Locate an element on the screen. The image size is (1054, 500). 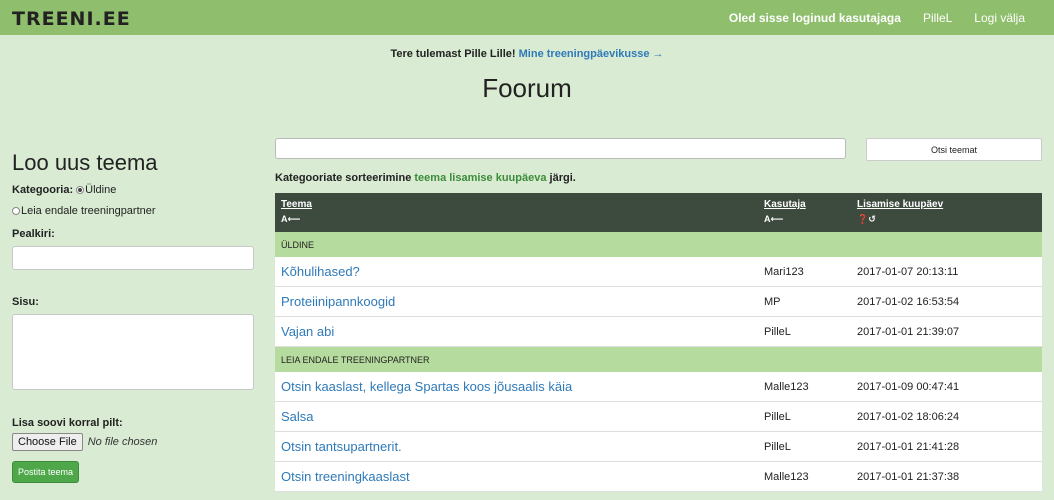
choose-file-button: Choose File is located at coordinates (47, 442).